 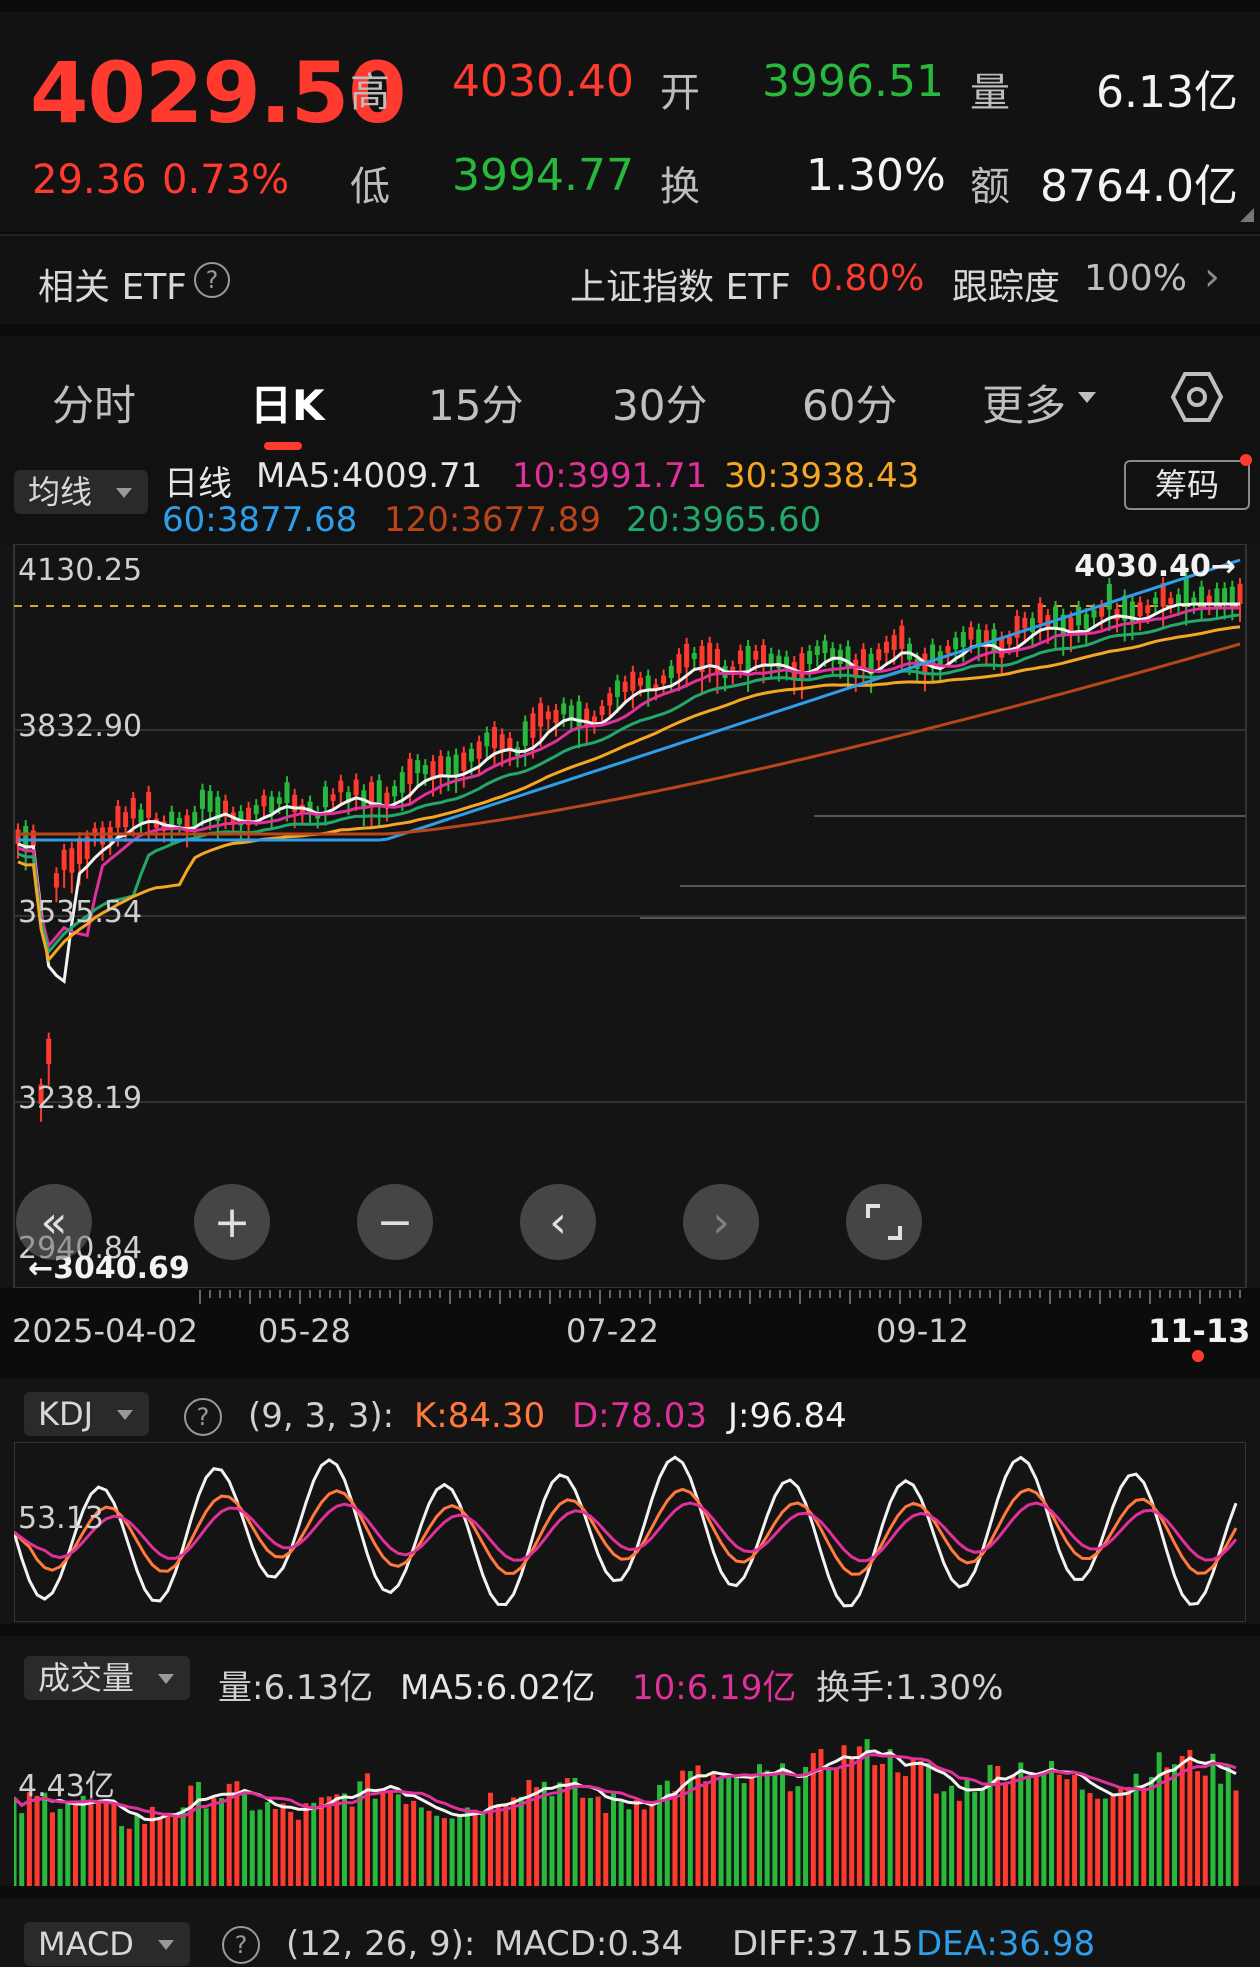 I want to click on tab-30min: 30分, so click(x=659, y=402).